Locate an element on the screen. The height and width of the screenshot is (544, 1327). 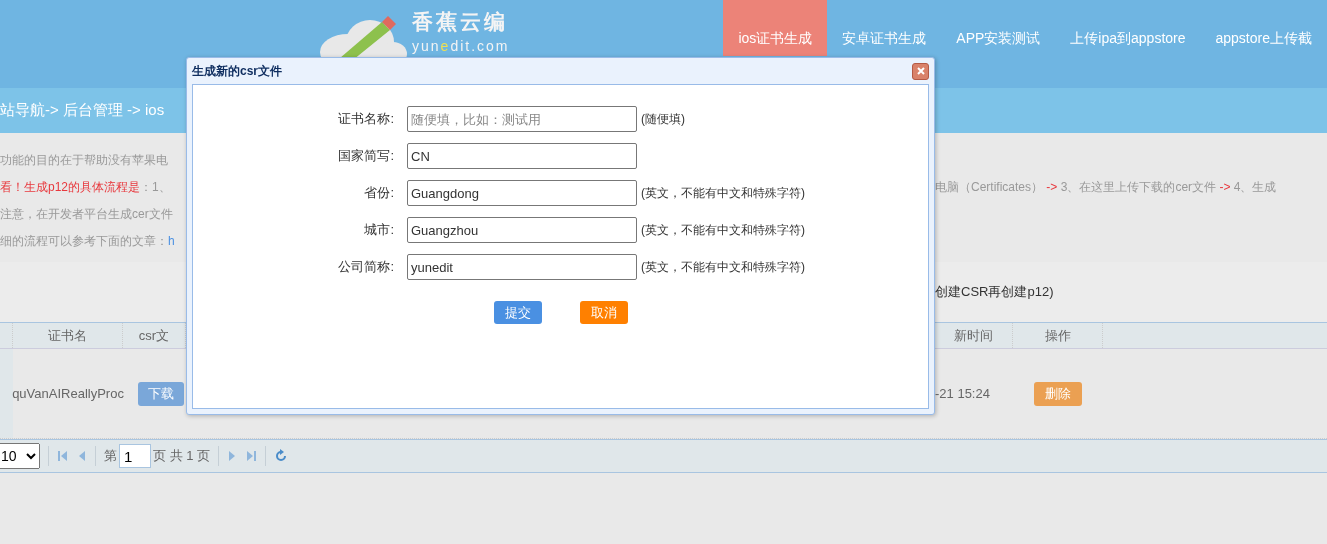
close-button is located at coordinates (920, 71).